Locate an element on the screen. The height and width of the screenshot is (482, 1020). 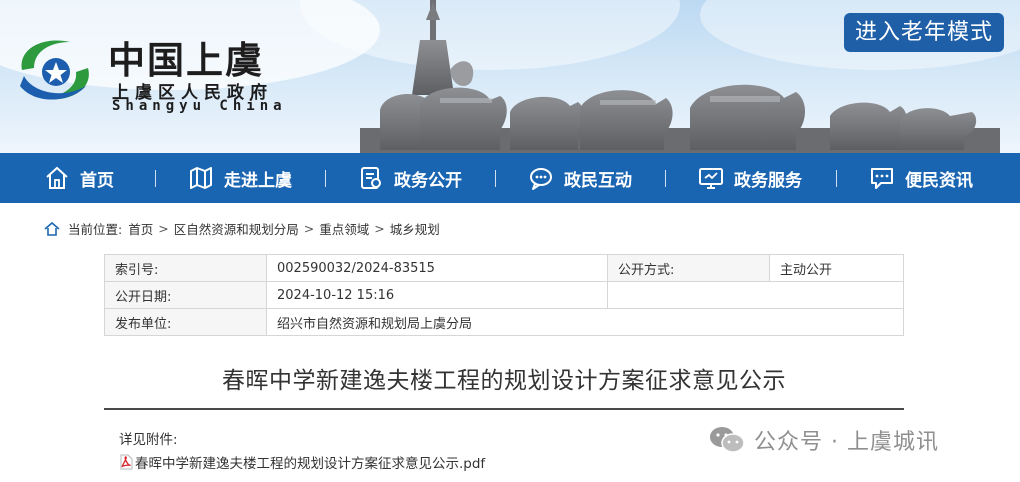
wechat-icon is located at coordinates (727, 440).